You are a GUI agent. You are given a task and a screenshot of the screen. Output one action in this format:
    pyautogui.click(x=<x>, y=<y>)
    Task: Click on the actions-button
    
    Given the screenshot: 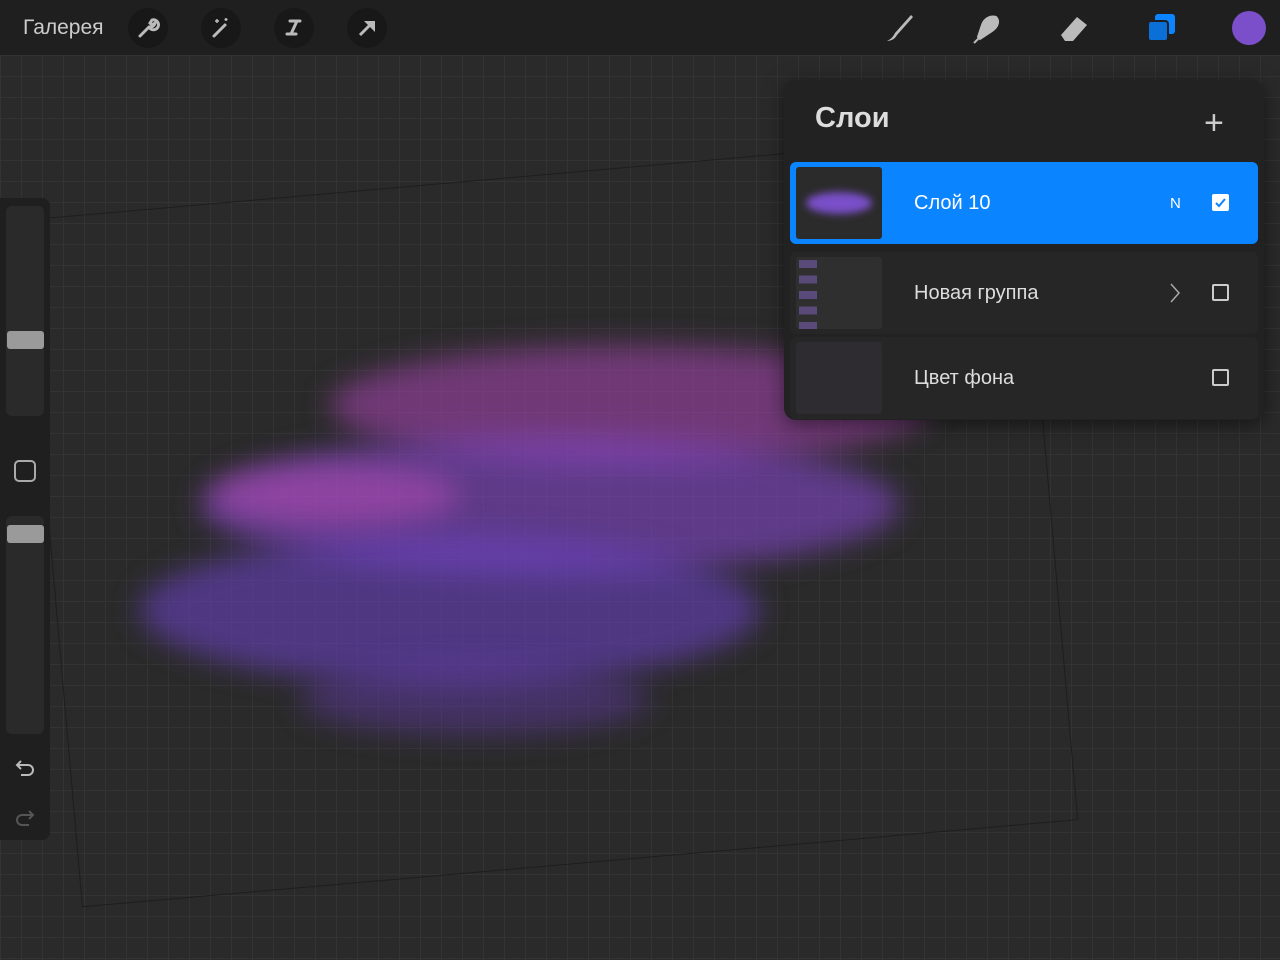 What is the action you would take?
    pyautogui.click(x=147, y=27)
    